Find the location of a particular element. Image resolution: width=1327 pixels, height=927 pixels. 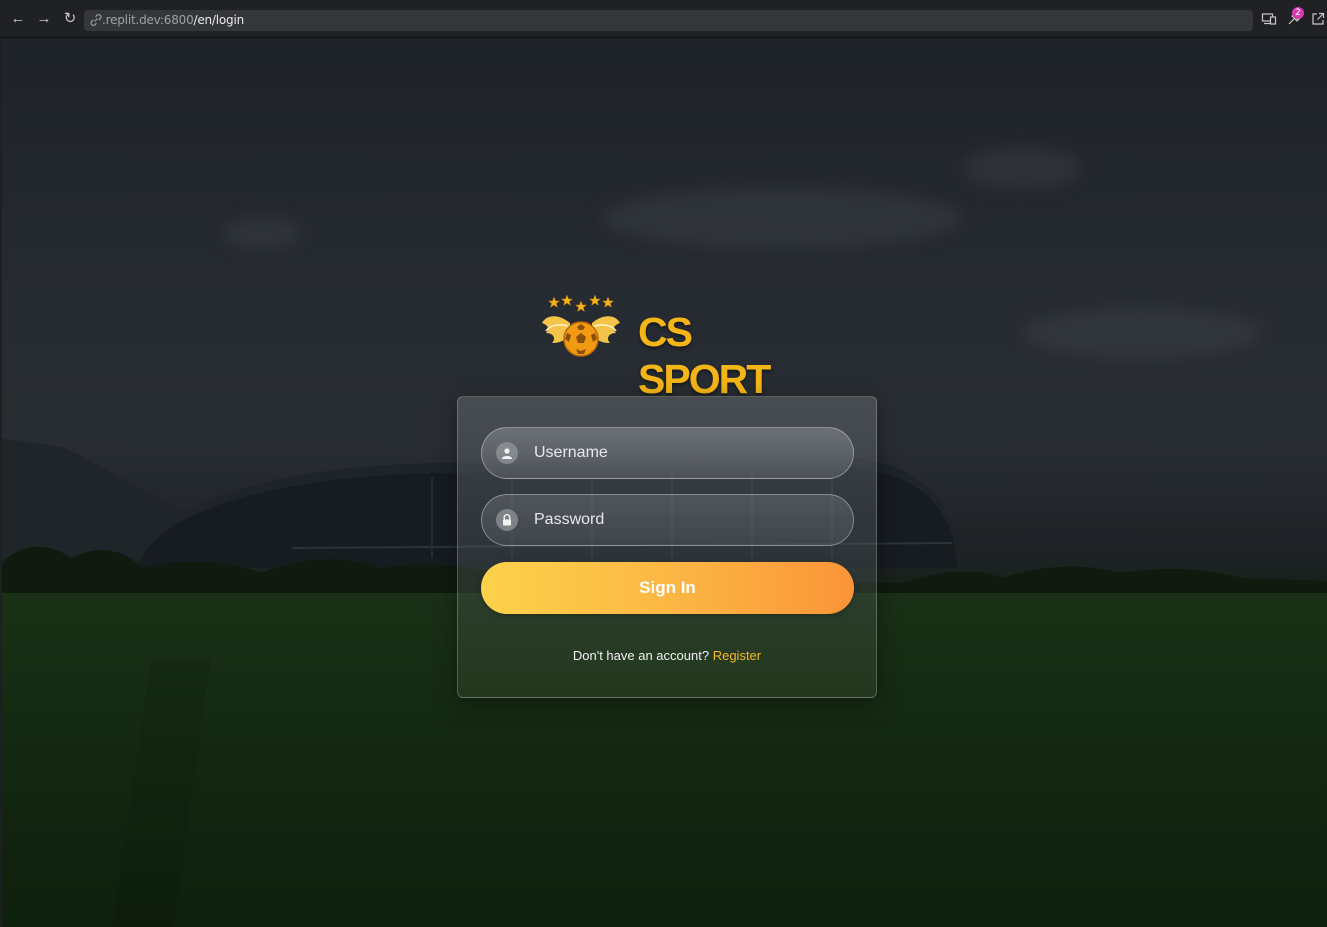

username-field is located at coordinates (667, 453).